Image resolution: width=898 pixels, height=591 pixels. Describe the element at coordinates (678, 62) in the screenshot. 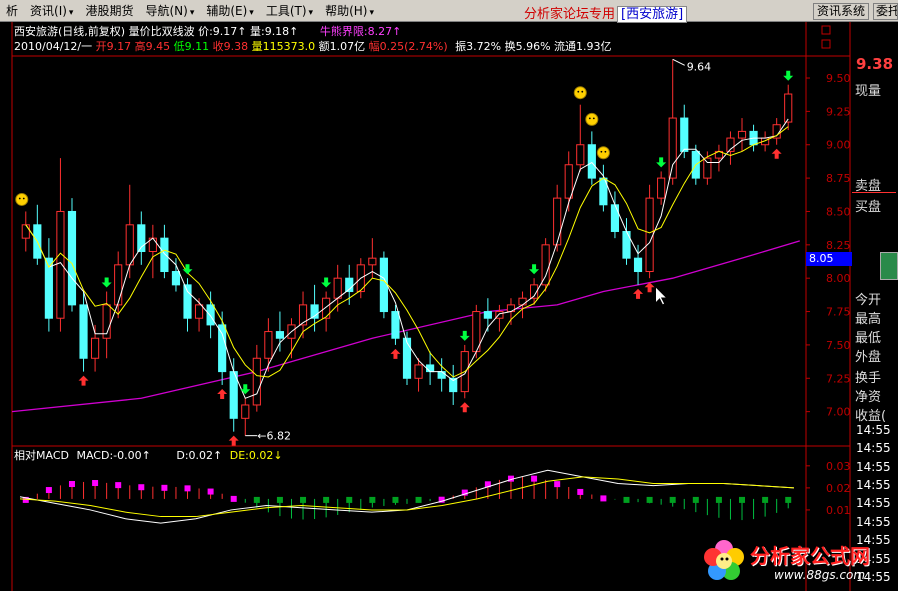

I see `high-annotation-line` at that location.